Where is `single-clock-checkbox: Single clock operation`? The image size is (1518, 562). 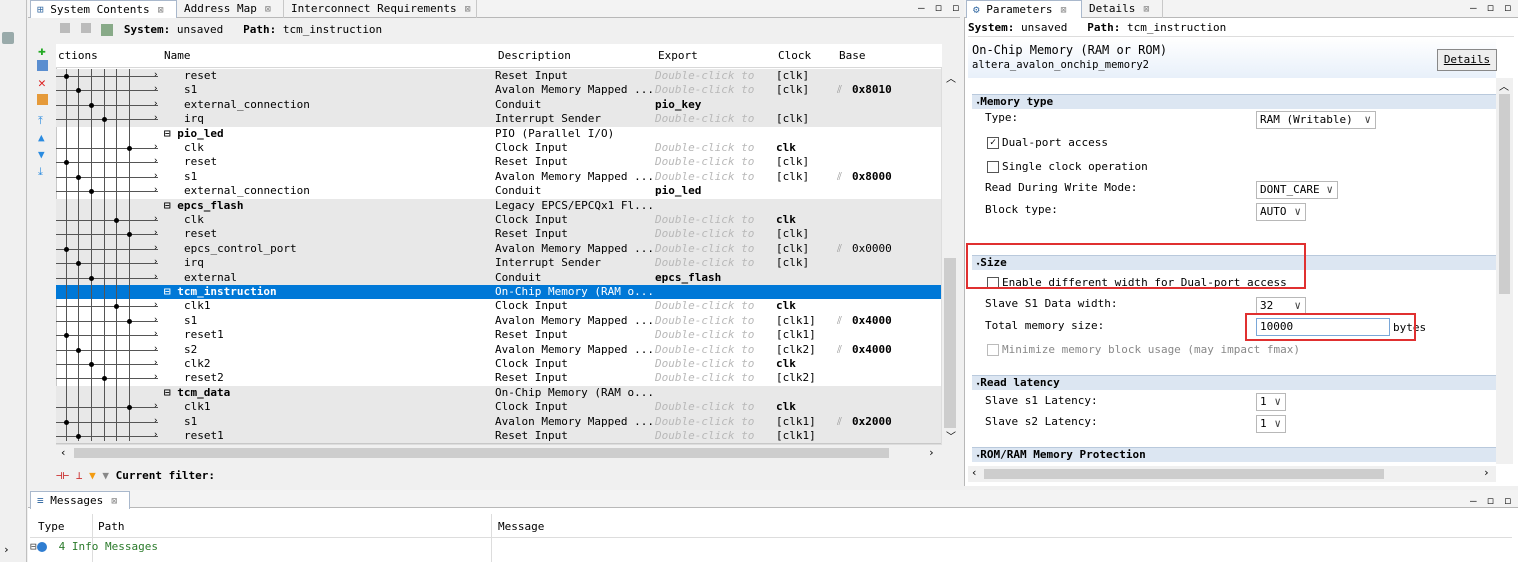
single-clock-checkbox: Single clock operation is located at coordinates (1067, 166).